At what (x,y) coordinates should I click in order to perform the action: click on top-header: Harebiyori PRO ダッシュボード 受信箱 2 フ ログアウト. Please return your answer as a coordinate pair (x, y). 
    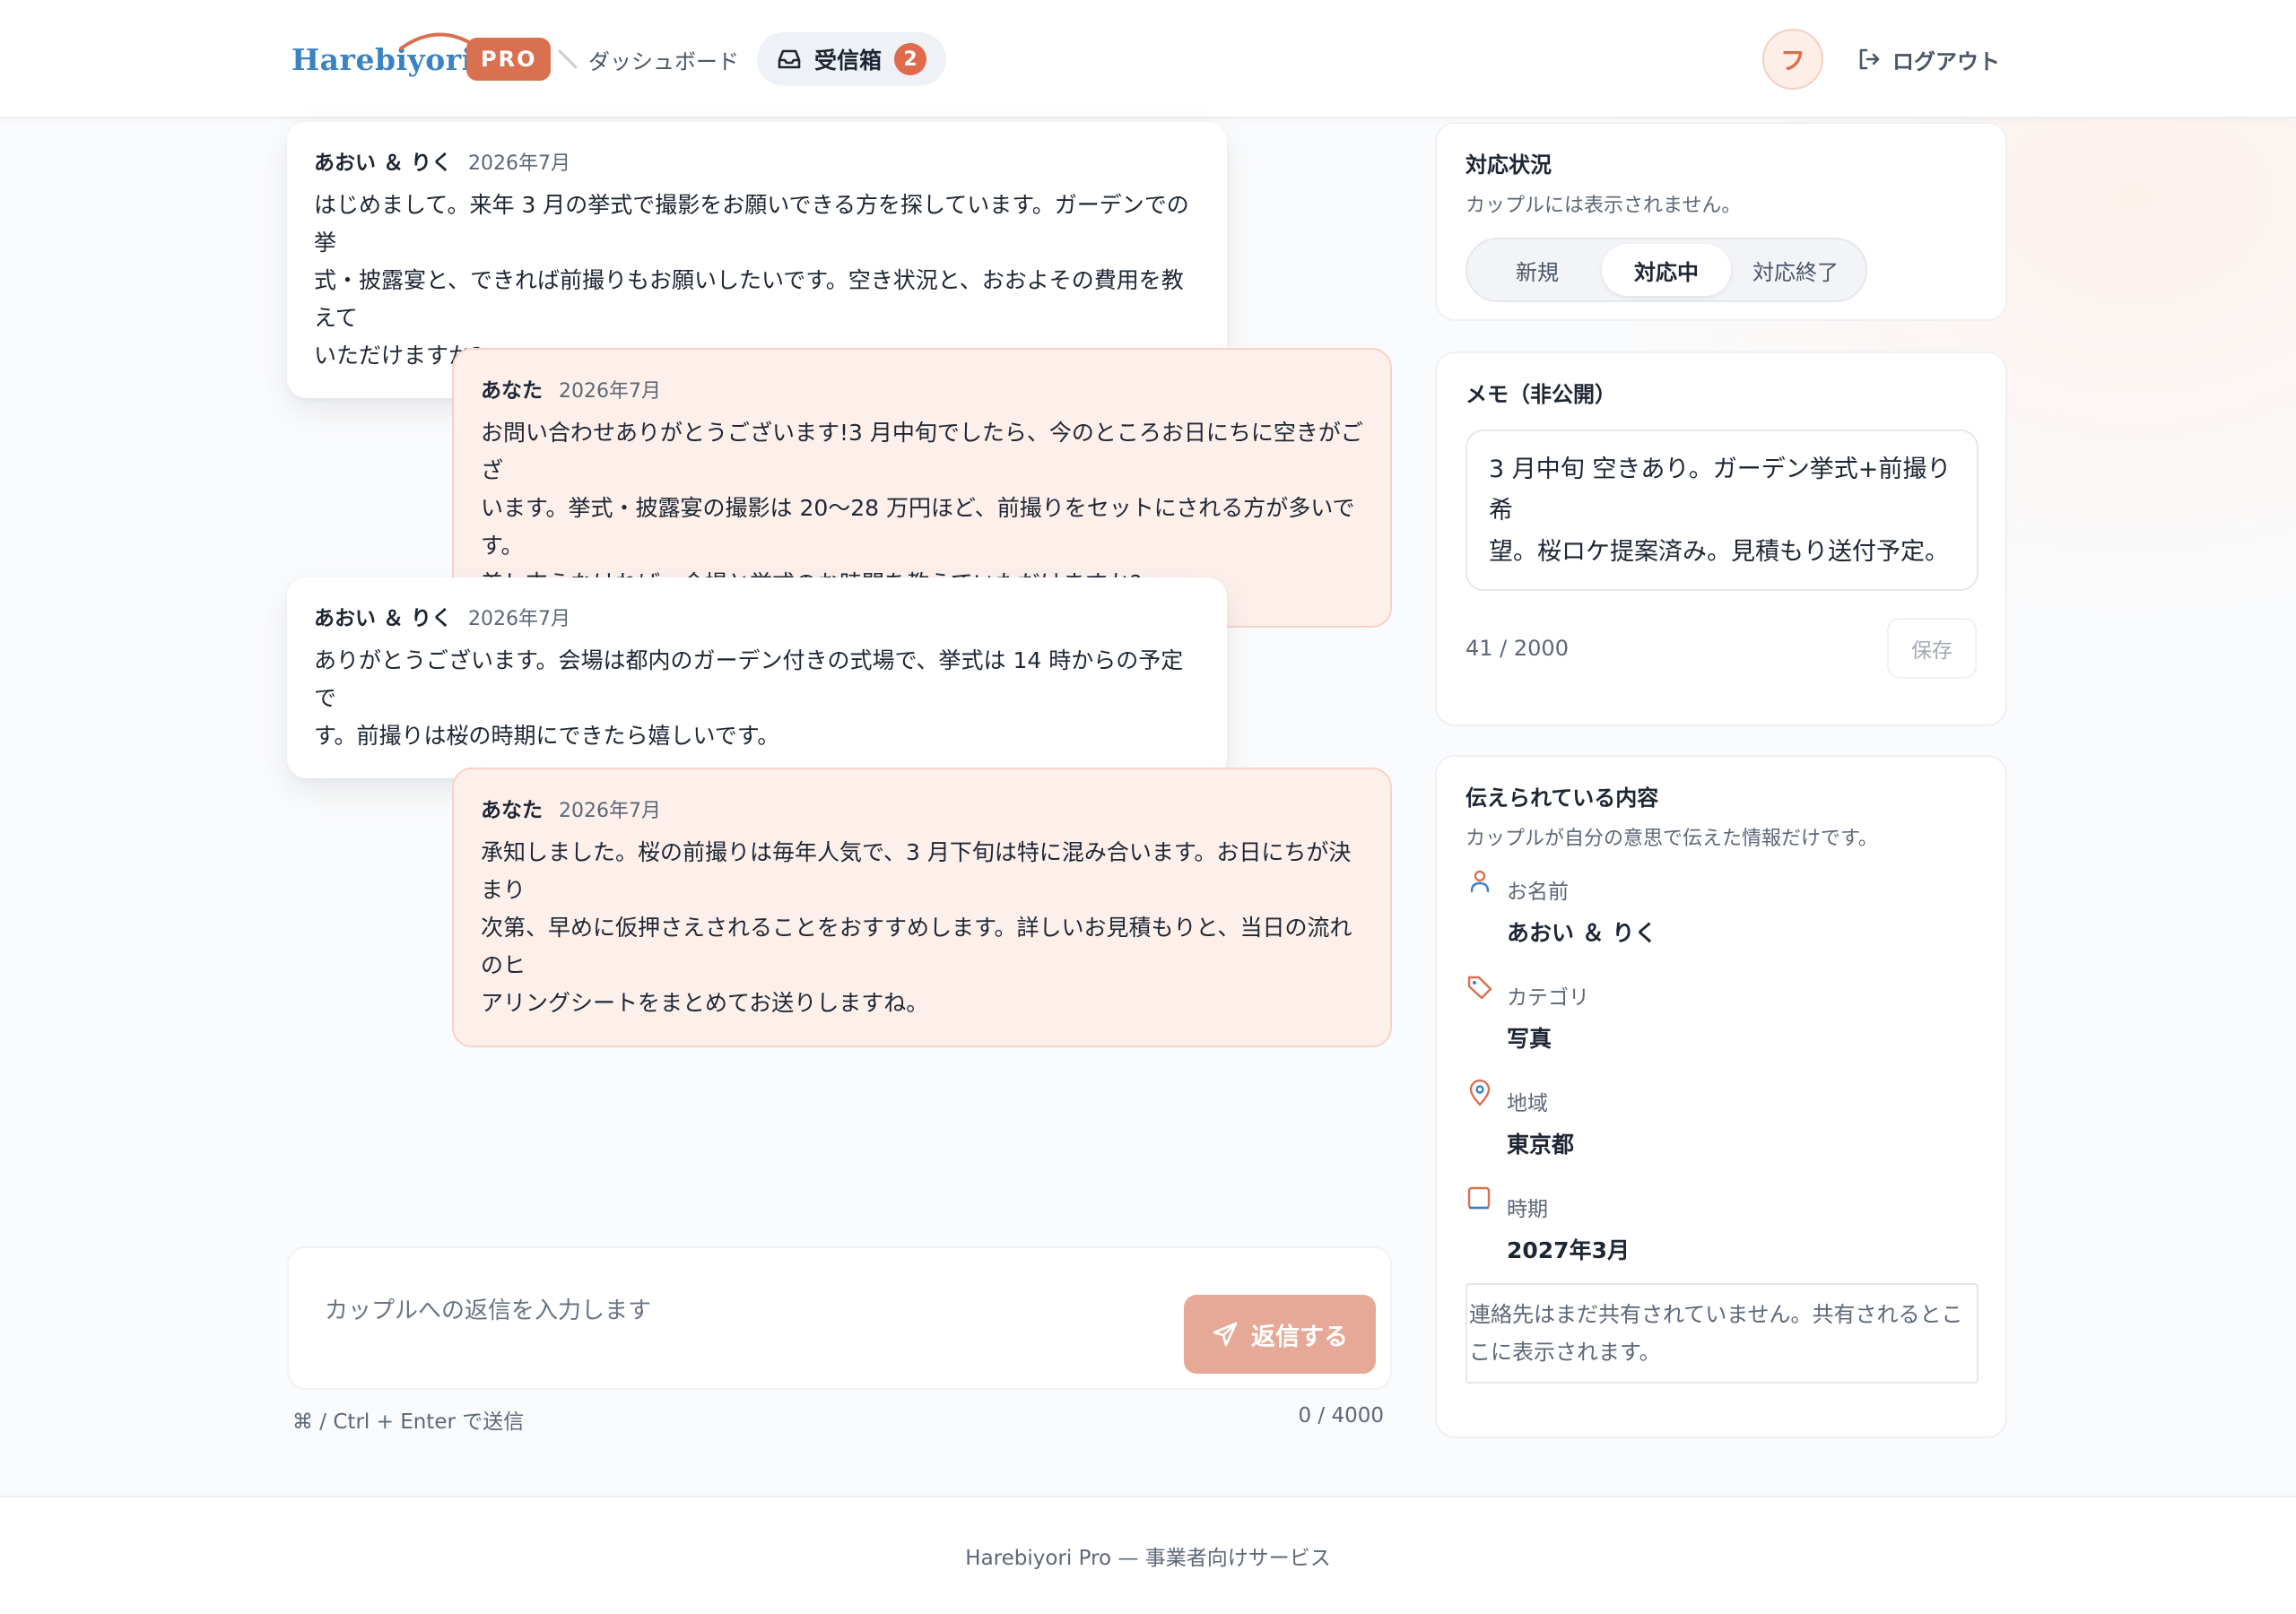
    Looking at the image, I should click on (1148, 59).